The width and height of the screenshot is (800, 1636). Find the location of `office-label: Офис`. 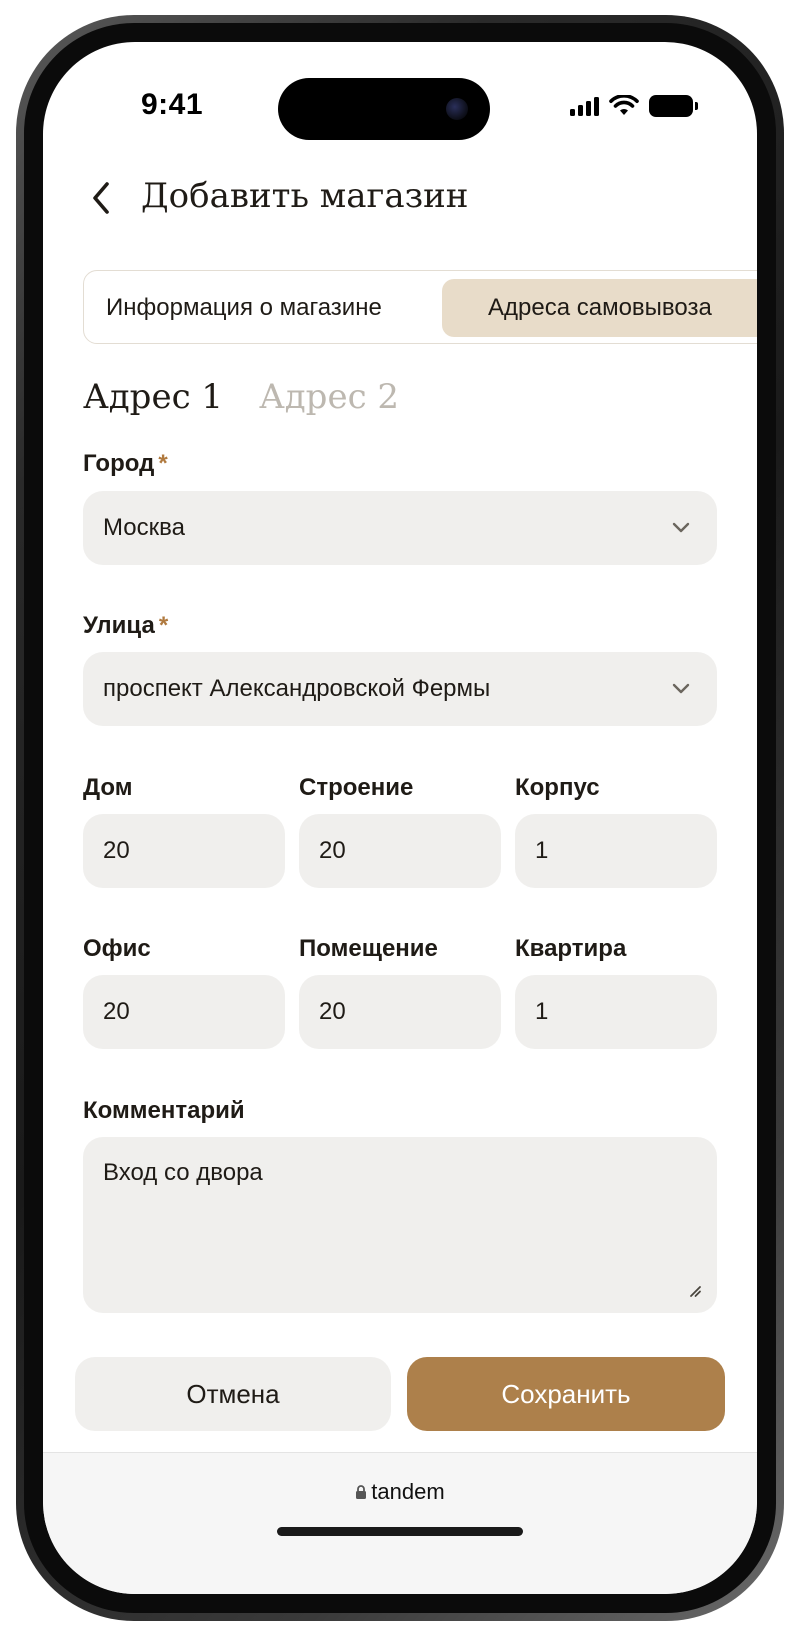

office-label: Офис is located at coordinates (117, 948).